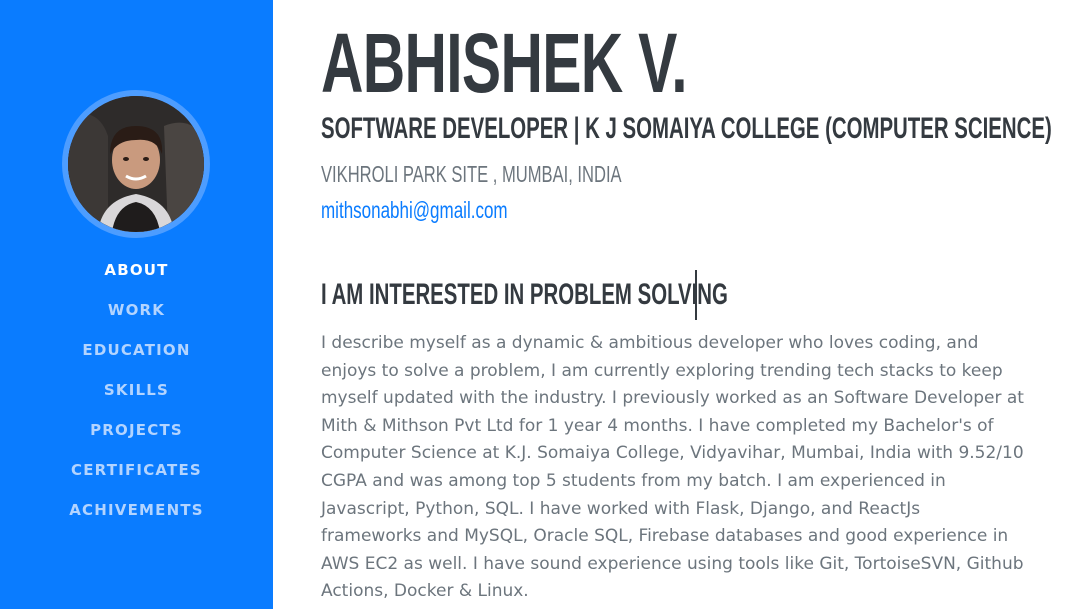  What do you see at coordinates (414, 210) in the screenshot?
I see `email-link: mithsonabhi@gmail.com` at bounding box center [414, 210].